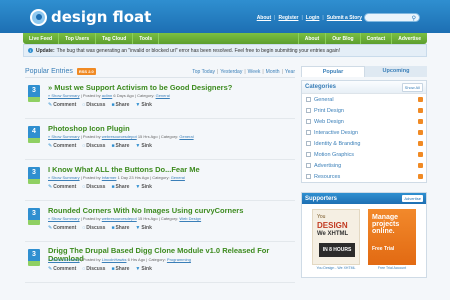 This screenshot has height=300, width=450. Describe the element at coordinates (264, 18) in the screenshot. I see `about-link: About` at that location.